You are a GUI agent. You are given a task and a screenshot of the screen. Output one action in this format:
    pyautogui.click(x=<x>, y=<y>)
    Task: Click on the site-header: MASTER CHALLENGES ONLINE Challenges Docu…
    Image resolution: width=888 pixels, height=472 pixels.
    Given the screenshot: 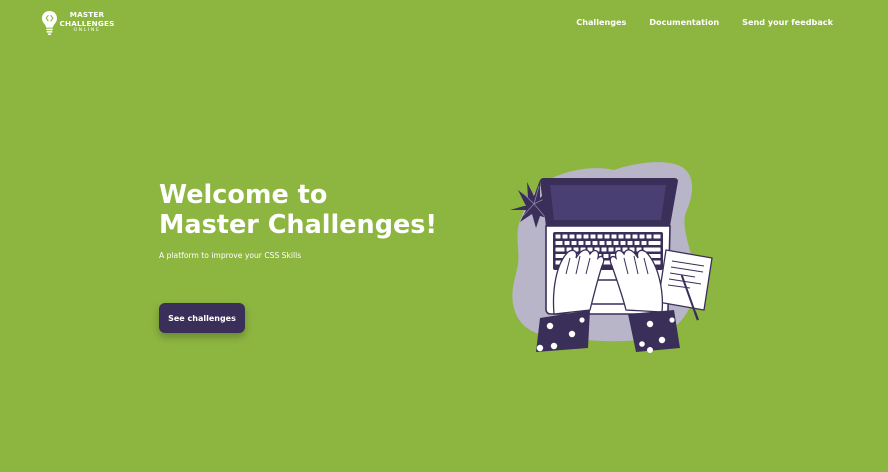 What is the action you would take?
    pyautogui.click(x=444, y=23)
    